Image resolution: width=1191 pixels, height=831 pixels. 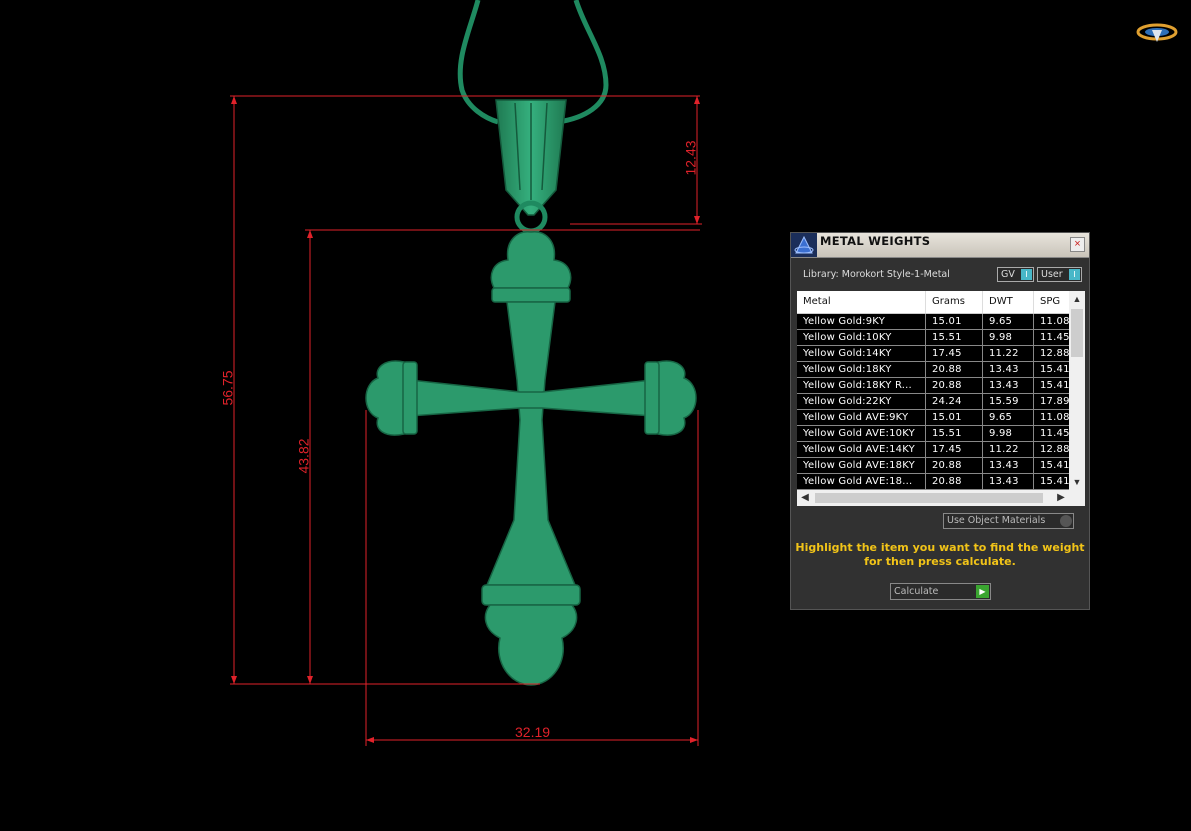 What do you see at coordinates (1074, 274) in the screenshot?
I see `user-toggle-indicator: I` at bounding box center [1074, 274].